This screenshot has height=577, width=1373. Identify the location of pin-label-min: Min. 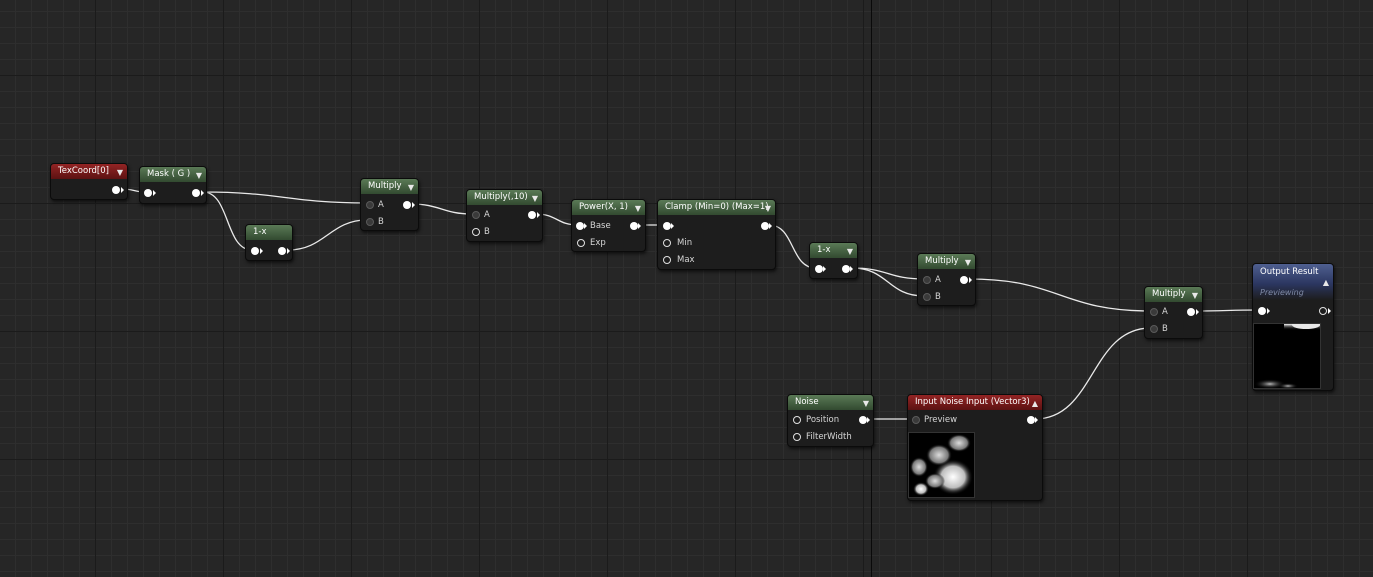
(685, 243).